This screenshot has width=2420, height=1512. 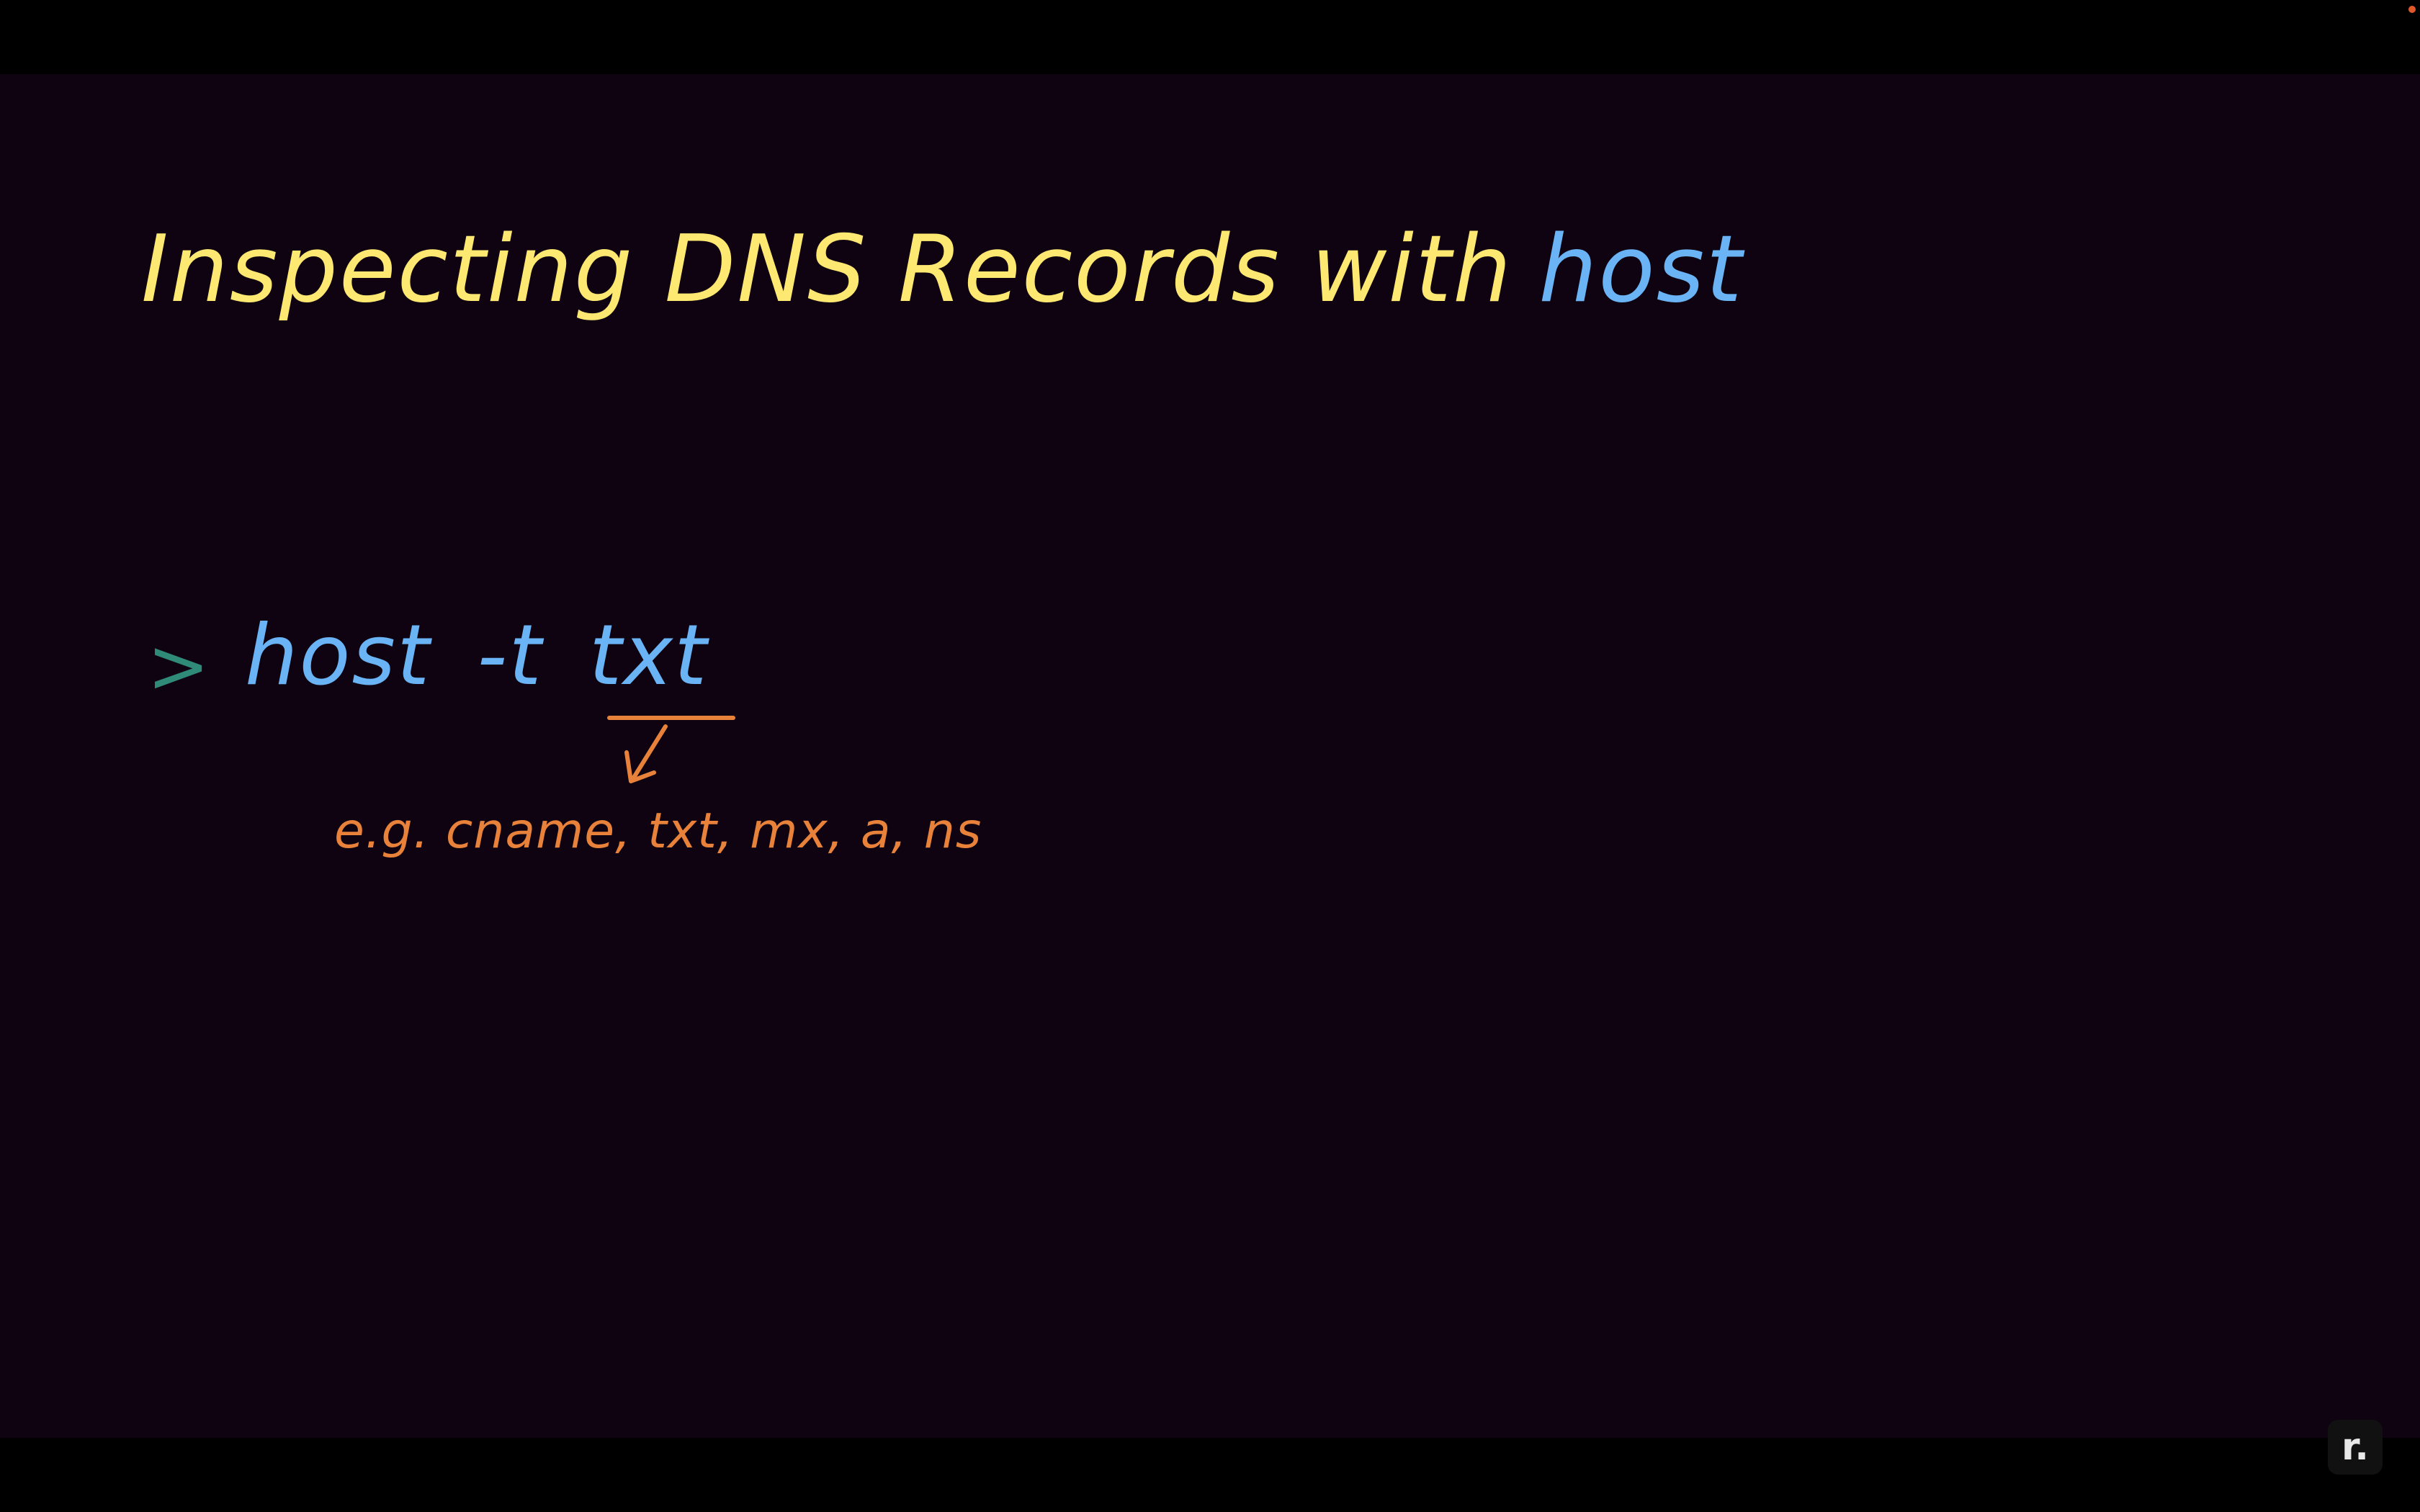 I want to click on top-letterbox, so click(x=1210, y=37).